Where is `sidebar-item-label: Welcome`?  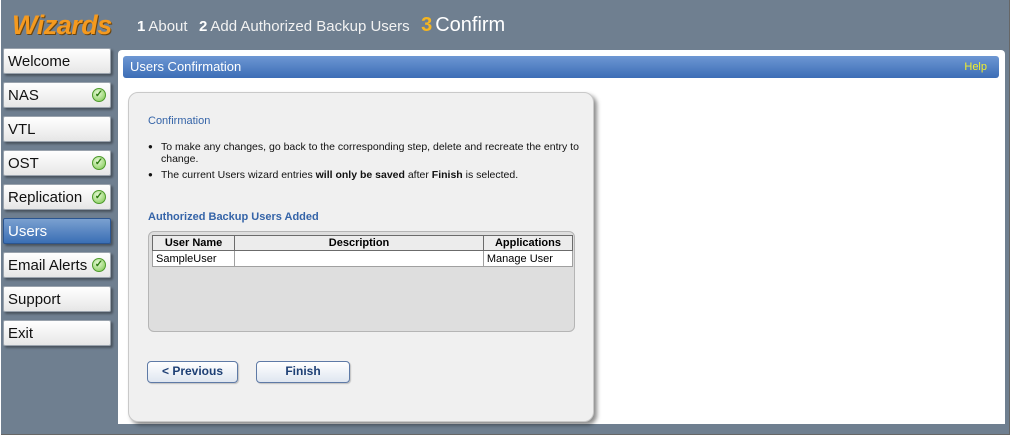 sidebar-item-label: Welcome is located at coordinates (39, 61).